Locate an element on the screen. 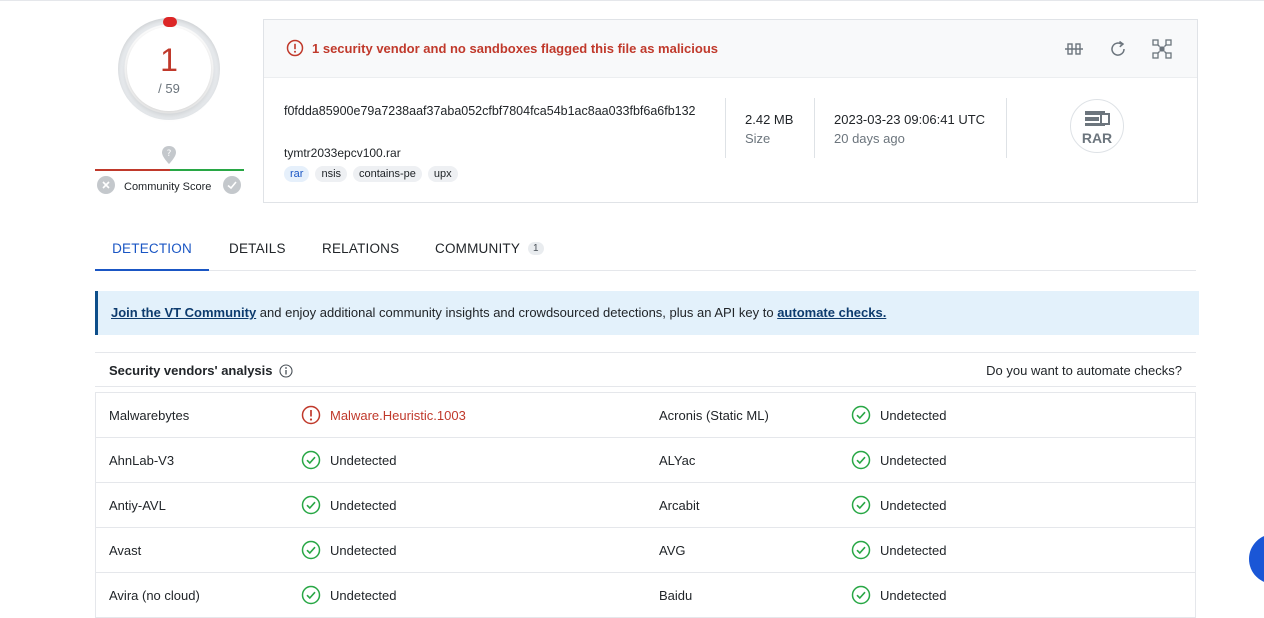  close-icon is located at coordinates (106, 185).